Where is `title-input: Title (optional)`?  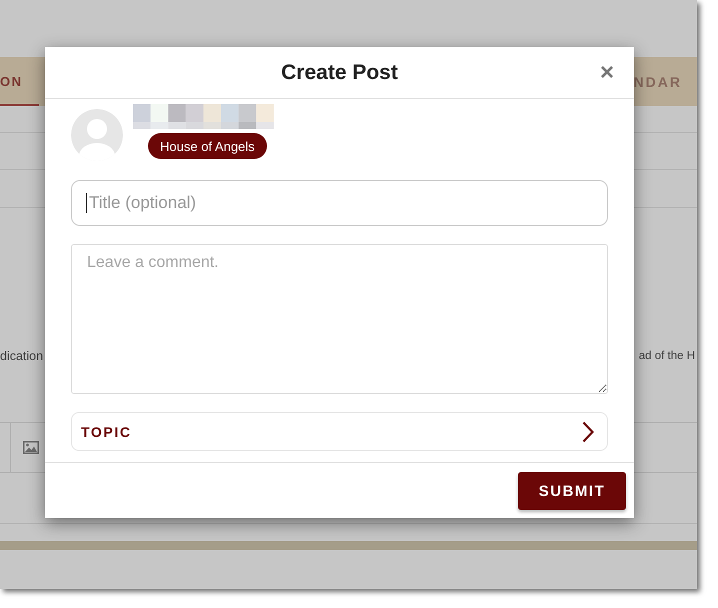 title-input: Title (optional) is located at coordinates (339, 203).